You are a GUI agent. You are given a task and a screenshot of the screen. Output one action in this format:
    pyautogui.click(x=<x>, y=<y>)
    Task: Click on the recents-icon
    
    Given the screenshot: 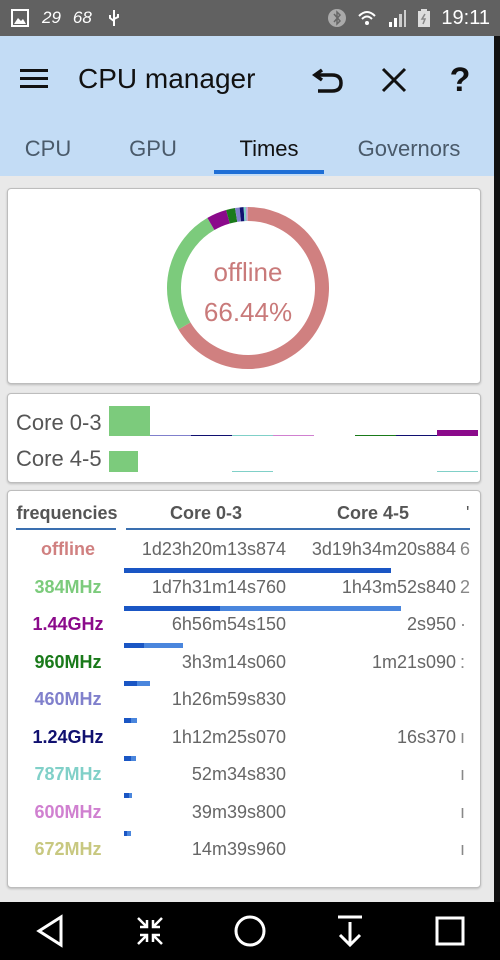 What is the action you would take?
    pyautogui.click(x=450, y=931)
    